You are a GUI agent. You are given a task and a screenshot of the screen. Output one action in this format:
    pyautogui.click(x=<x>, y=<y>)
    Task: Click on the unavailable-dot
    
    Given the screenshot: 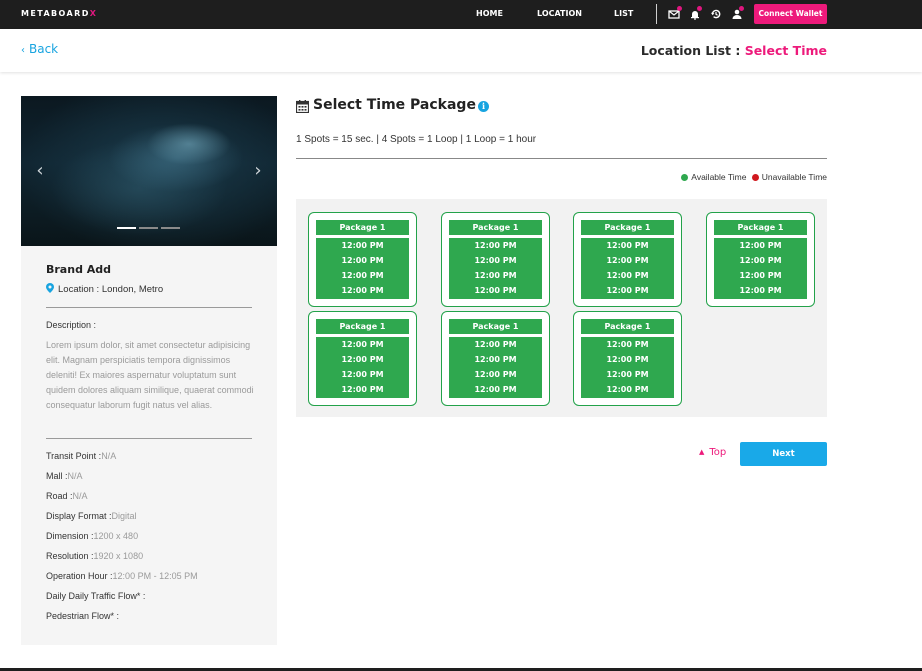 What is the action you would take?
    pyautogui.click(x=755, y=177)
    